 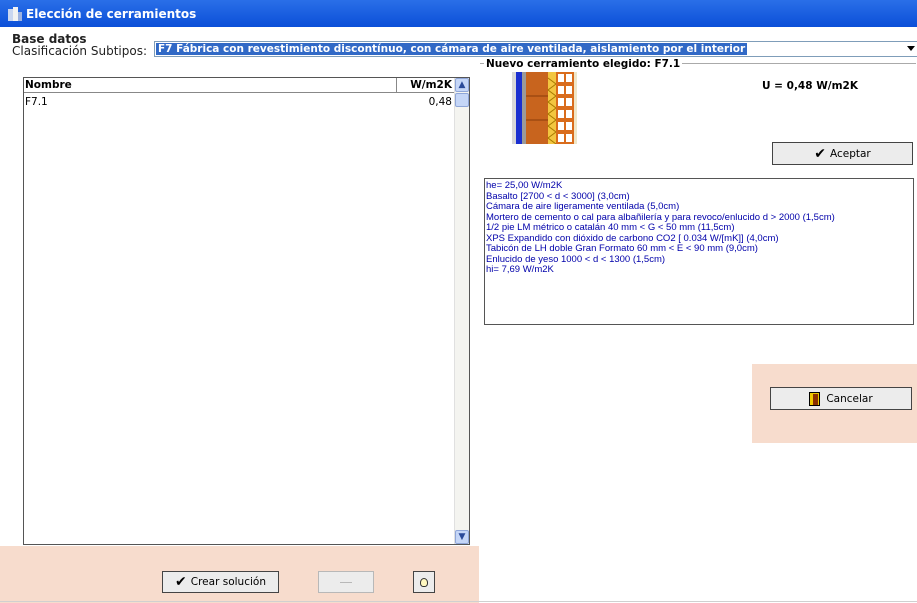 I want to click on scroll-thumb, so click(x=462, y=100).